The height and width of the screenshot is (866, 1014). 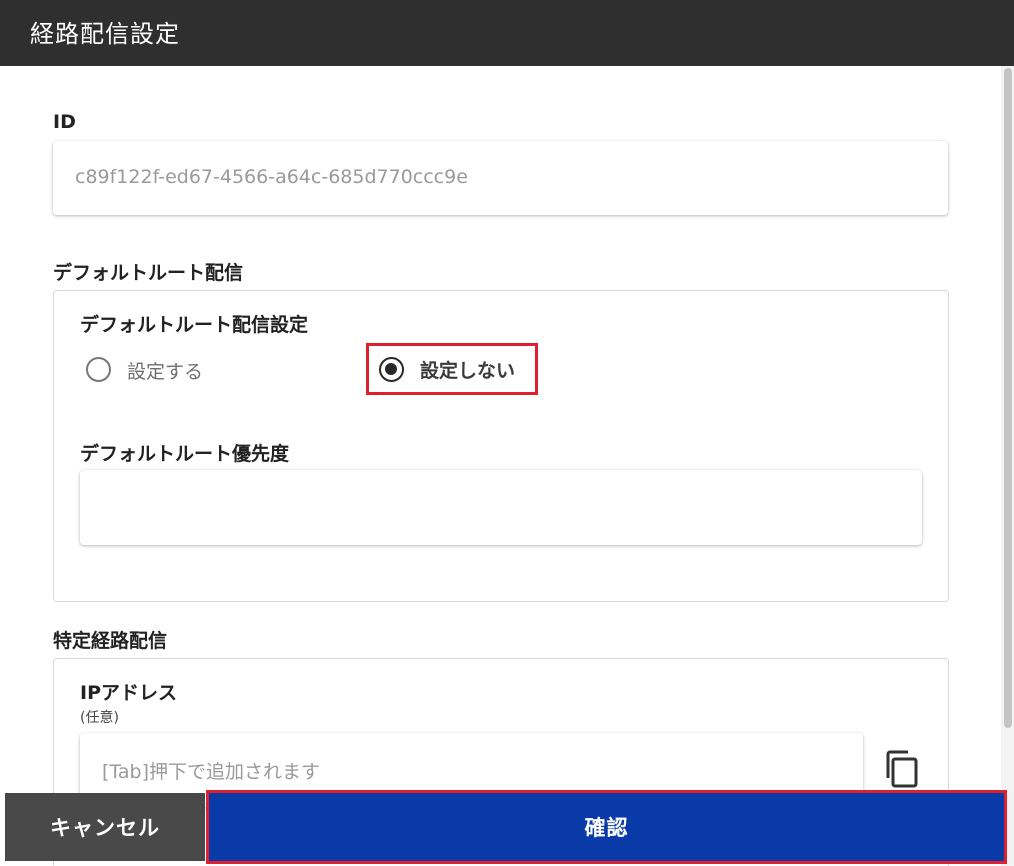 What do you see at coordinates (211, 772) in the screenshot?
I see `ip-address-placeholder: [Tab]押下で追加されます` at bounding box center [211, 772].